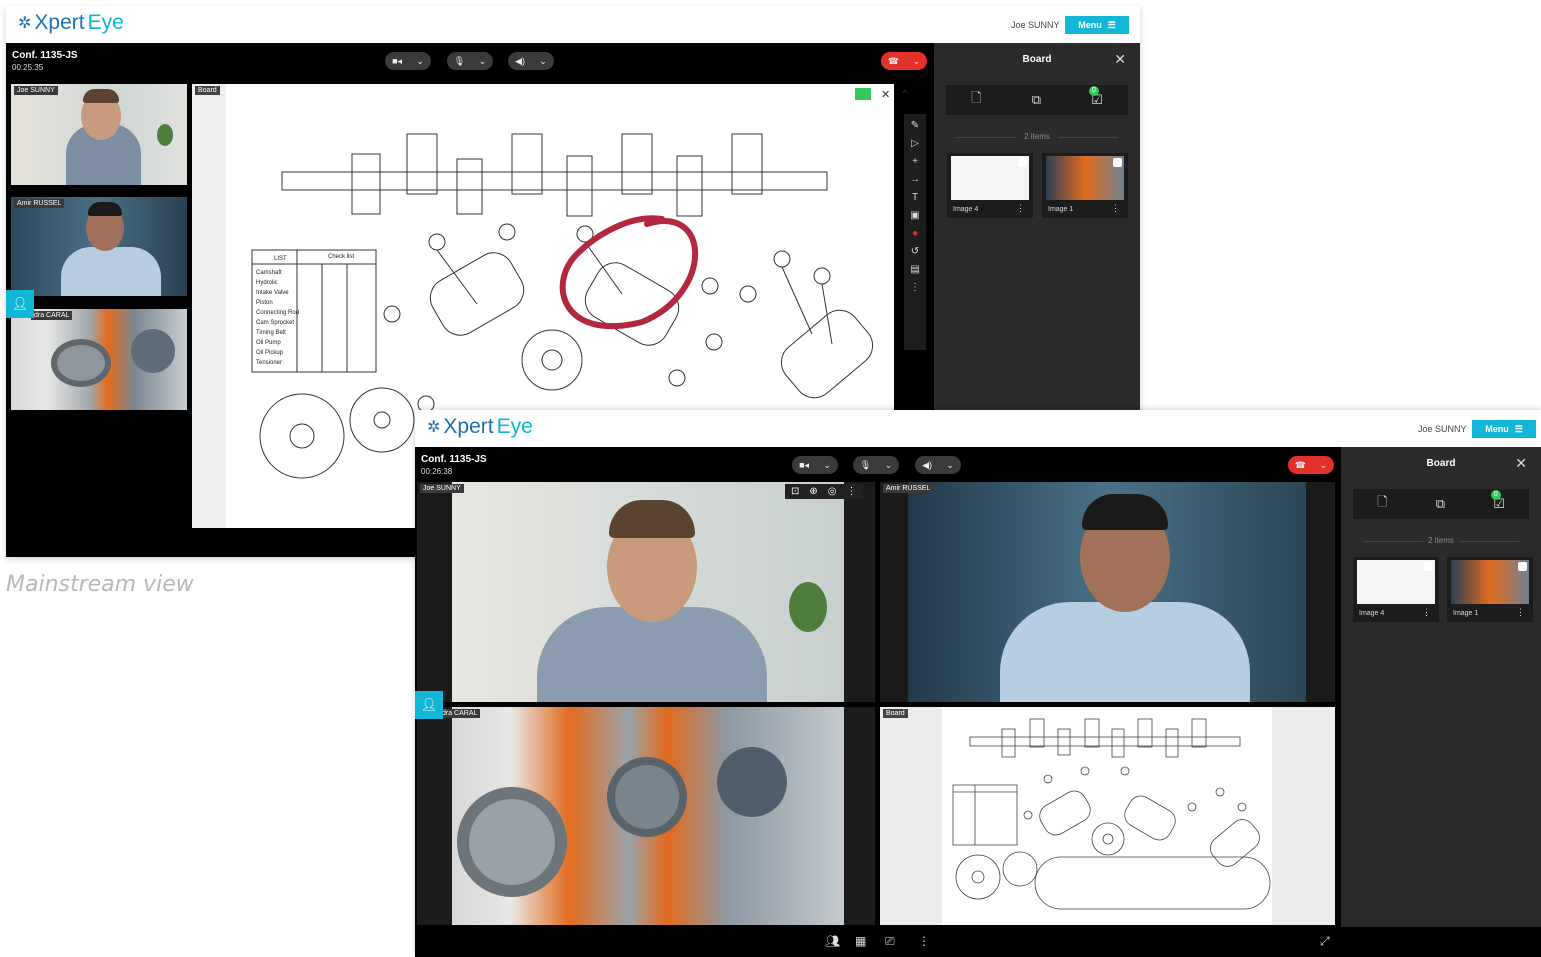  What do you see at coordinates (1466, 613) in the screenshot?
I see `item-label: Image 1` at bounding box center [1466, 613].